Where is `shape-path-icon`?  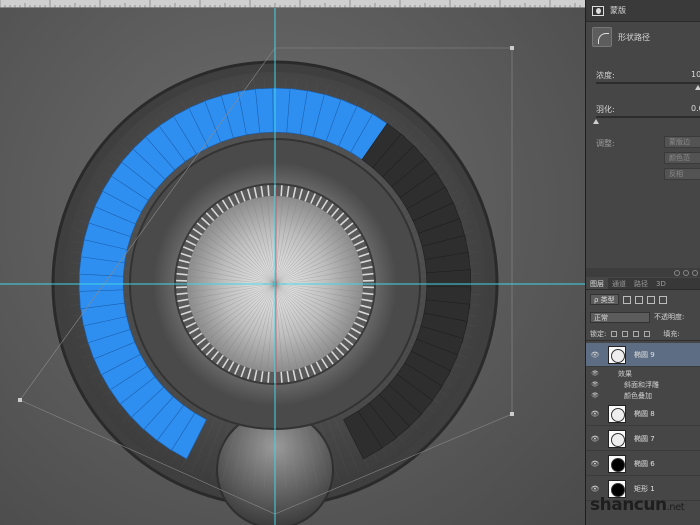
shape-path-icon is located at coordinates (602, 37).